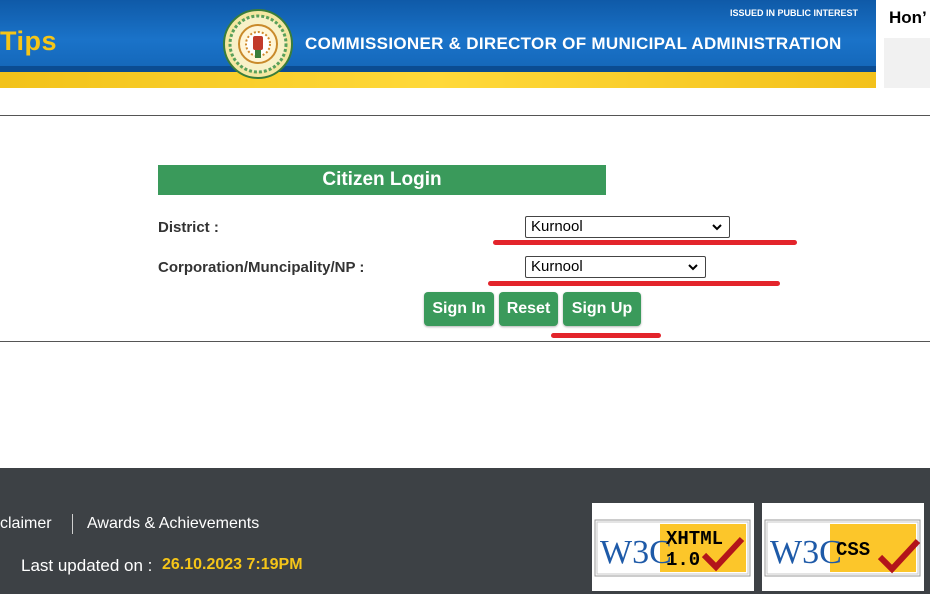 The height and width of the screenshot is (596, 930). I want to click on sign-in-button: Sign In, so click(459, 309).